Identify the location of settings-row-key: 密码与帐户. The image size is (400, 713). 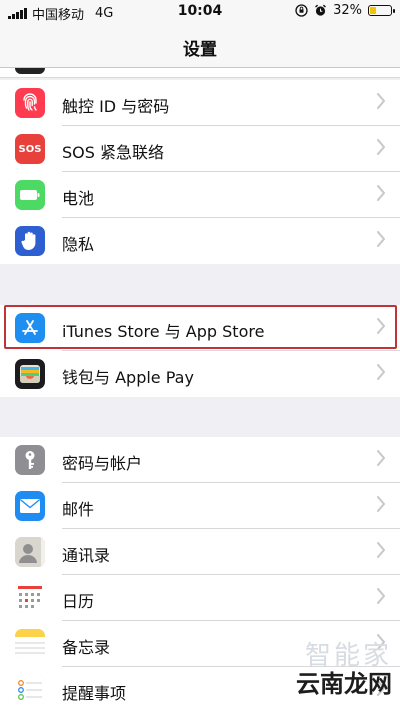
(200, 460).